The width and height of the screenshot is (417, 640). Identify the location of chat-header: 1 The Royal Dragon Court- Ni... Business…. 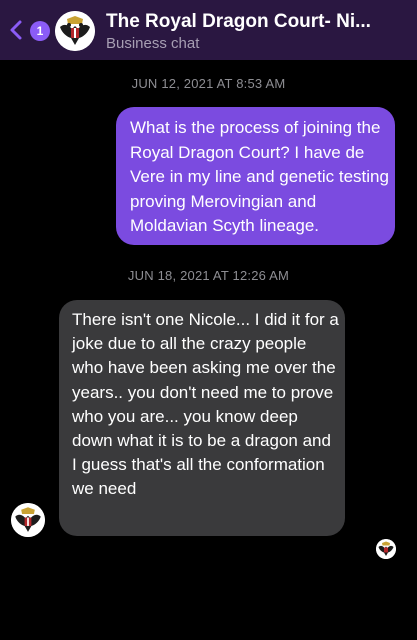
(208, 30).